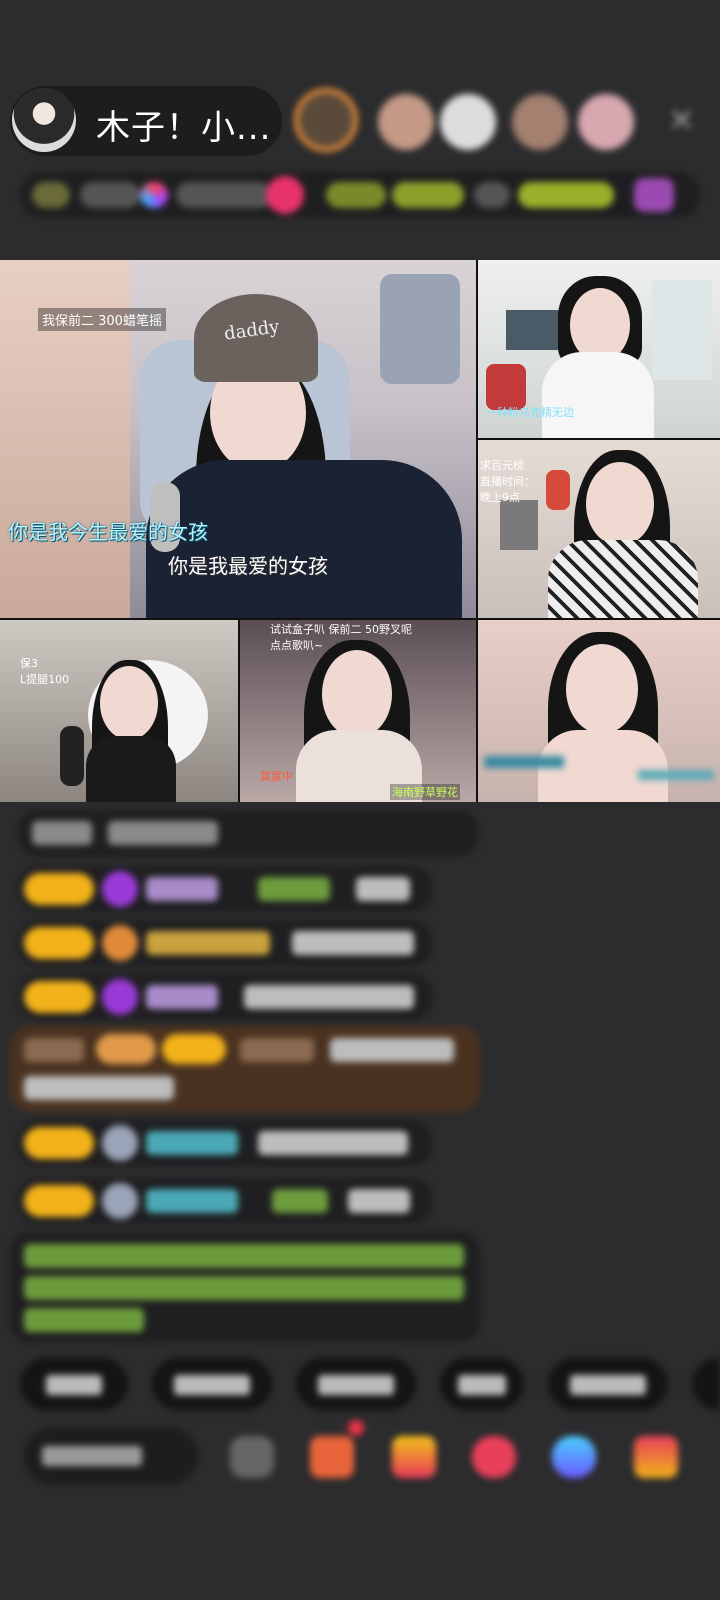 The height and width of the screenshot is (1600, 720). Describe the element at coordinates (285, 195) in the screenshot. I see `heart-icon` at that location.